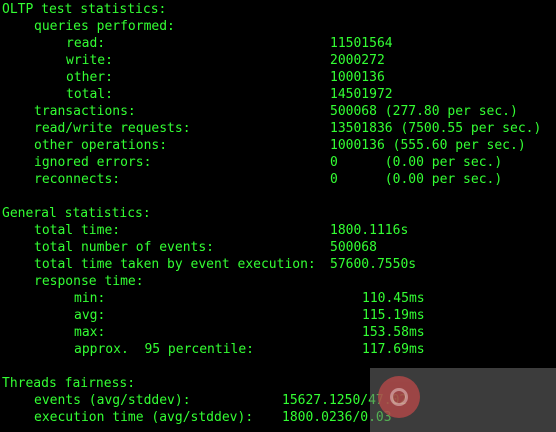 The image size is (556, 432). I want to click on percentile-value: 117.69ms, so click(393, 349).